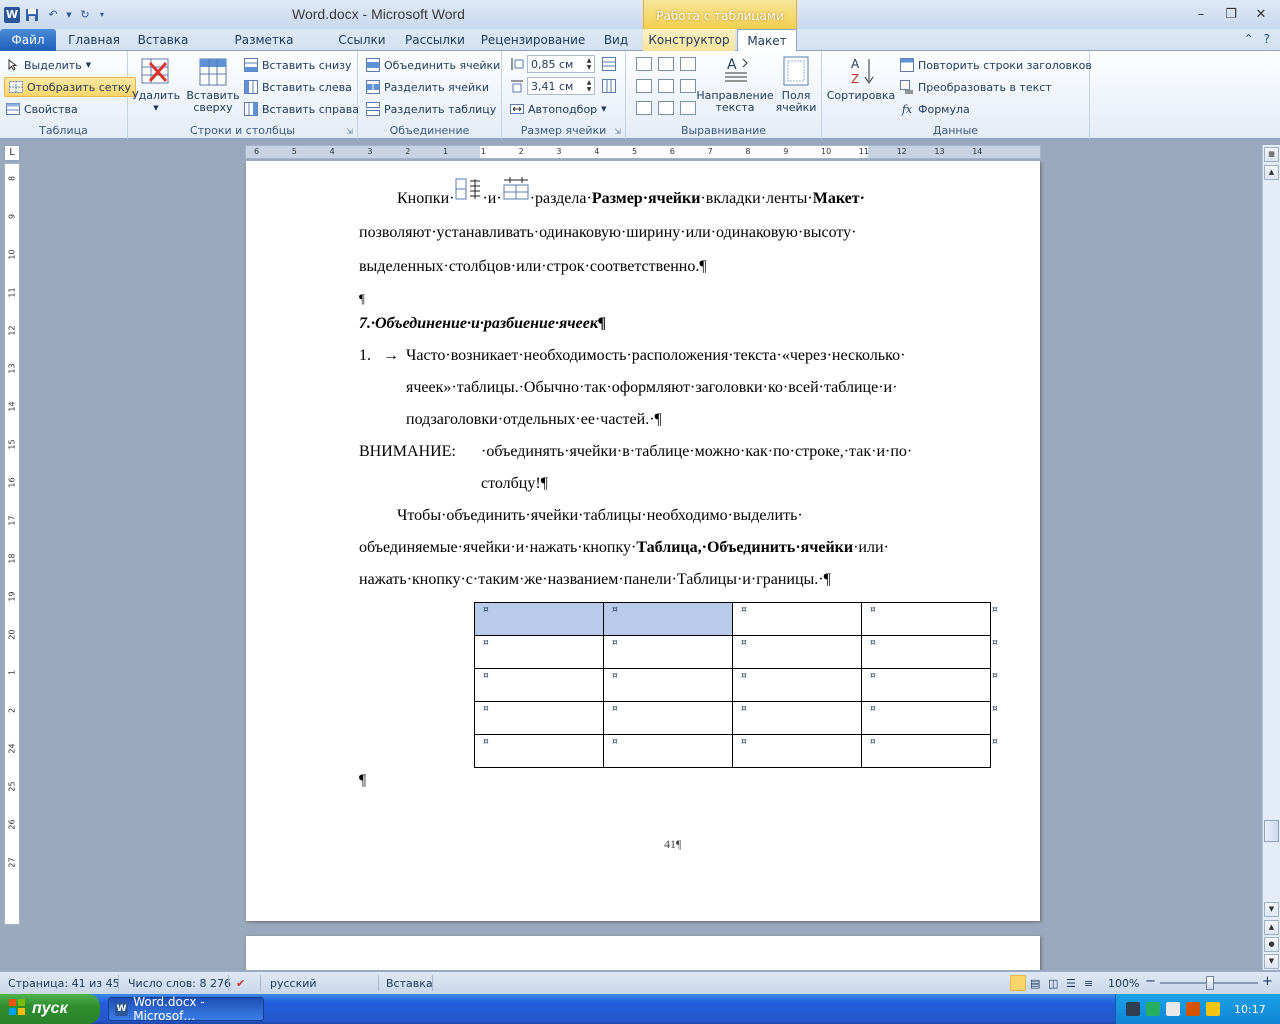 The width and height of the screenshot is (1280, 1024). What do you see at coordinates (1231, 14) in the screenshot?
I see `restore-button: ❐` at bounding box center [1231, 14].